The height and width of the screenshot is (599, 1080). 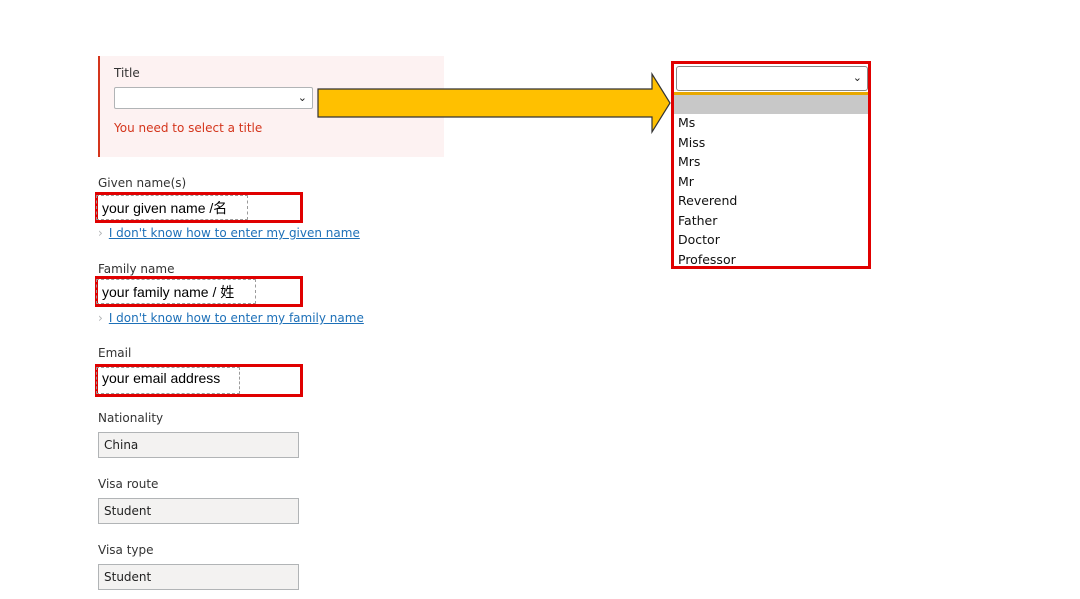 I want to click on title-option: Professor, so click(x=707, y=261).